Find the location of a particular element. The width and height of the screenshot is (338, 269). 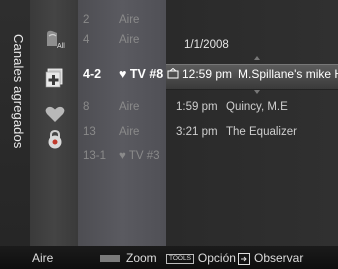

footer-bar: Aire Zoom TOOLS Opción Observar is located at coordinates (169, 257).